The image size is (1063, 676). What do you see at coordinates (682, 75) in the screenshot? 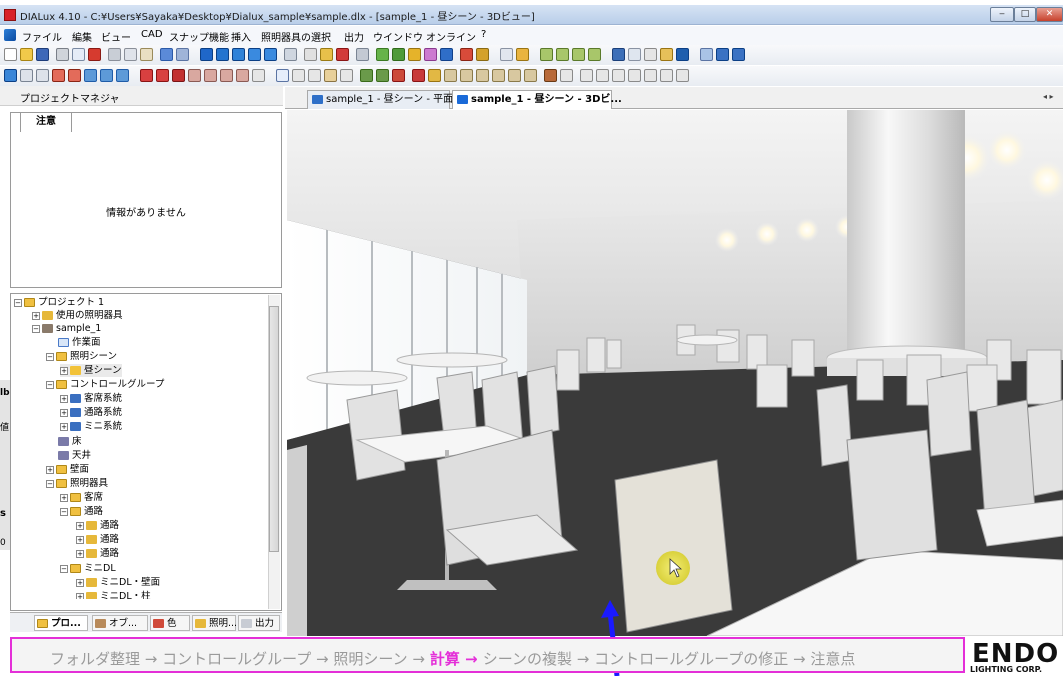
I see `rect-icon` at bounding box center [682, 75].